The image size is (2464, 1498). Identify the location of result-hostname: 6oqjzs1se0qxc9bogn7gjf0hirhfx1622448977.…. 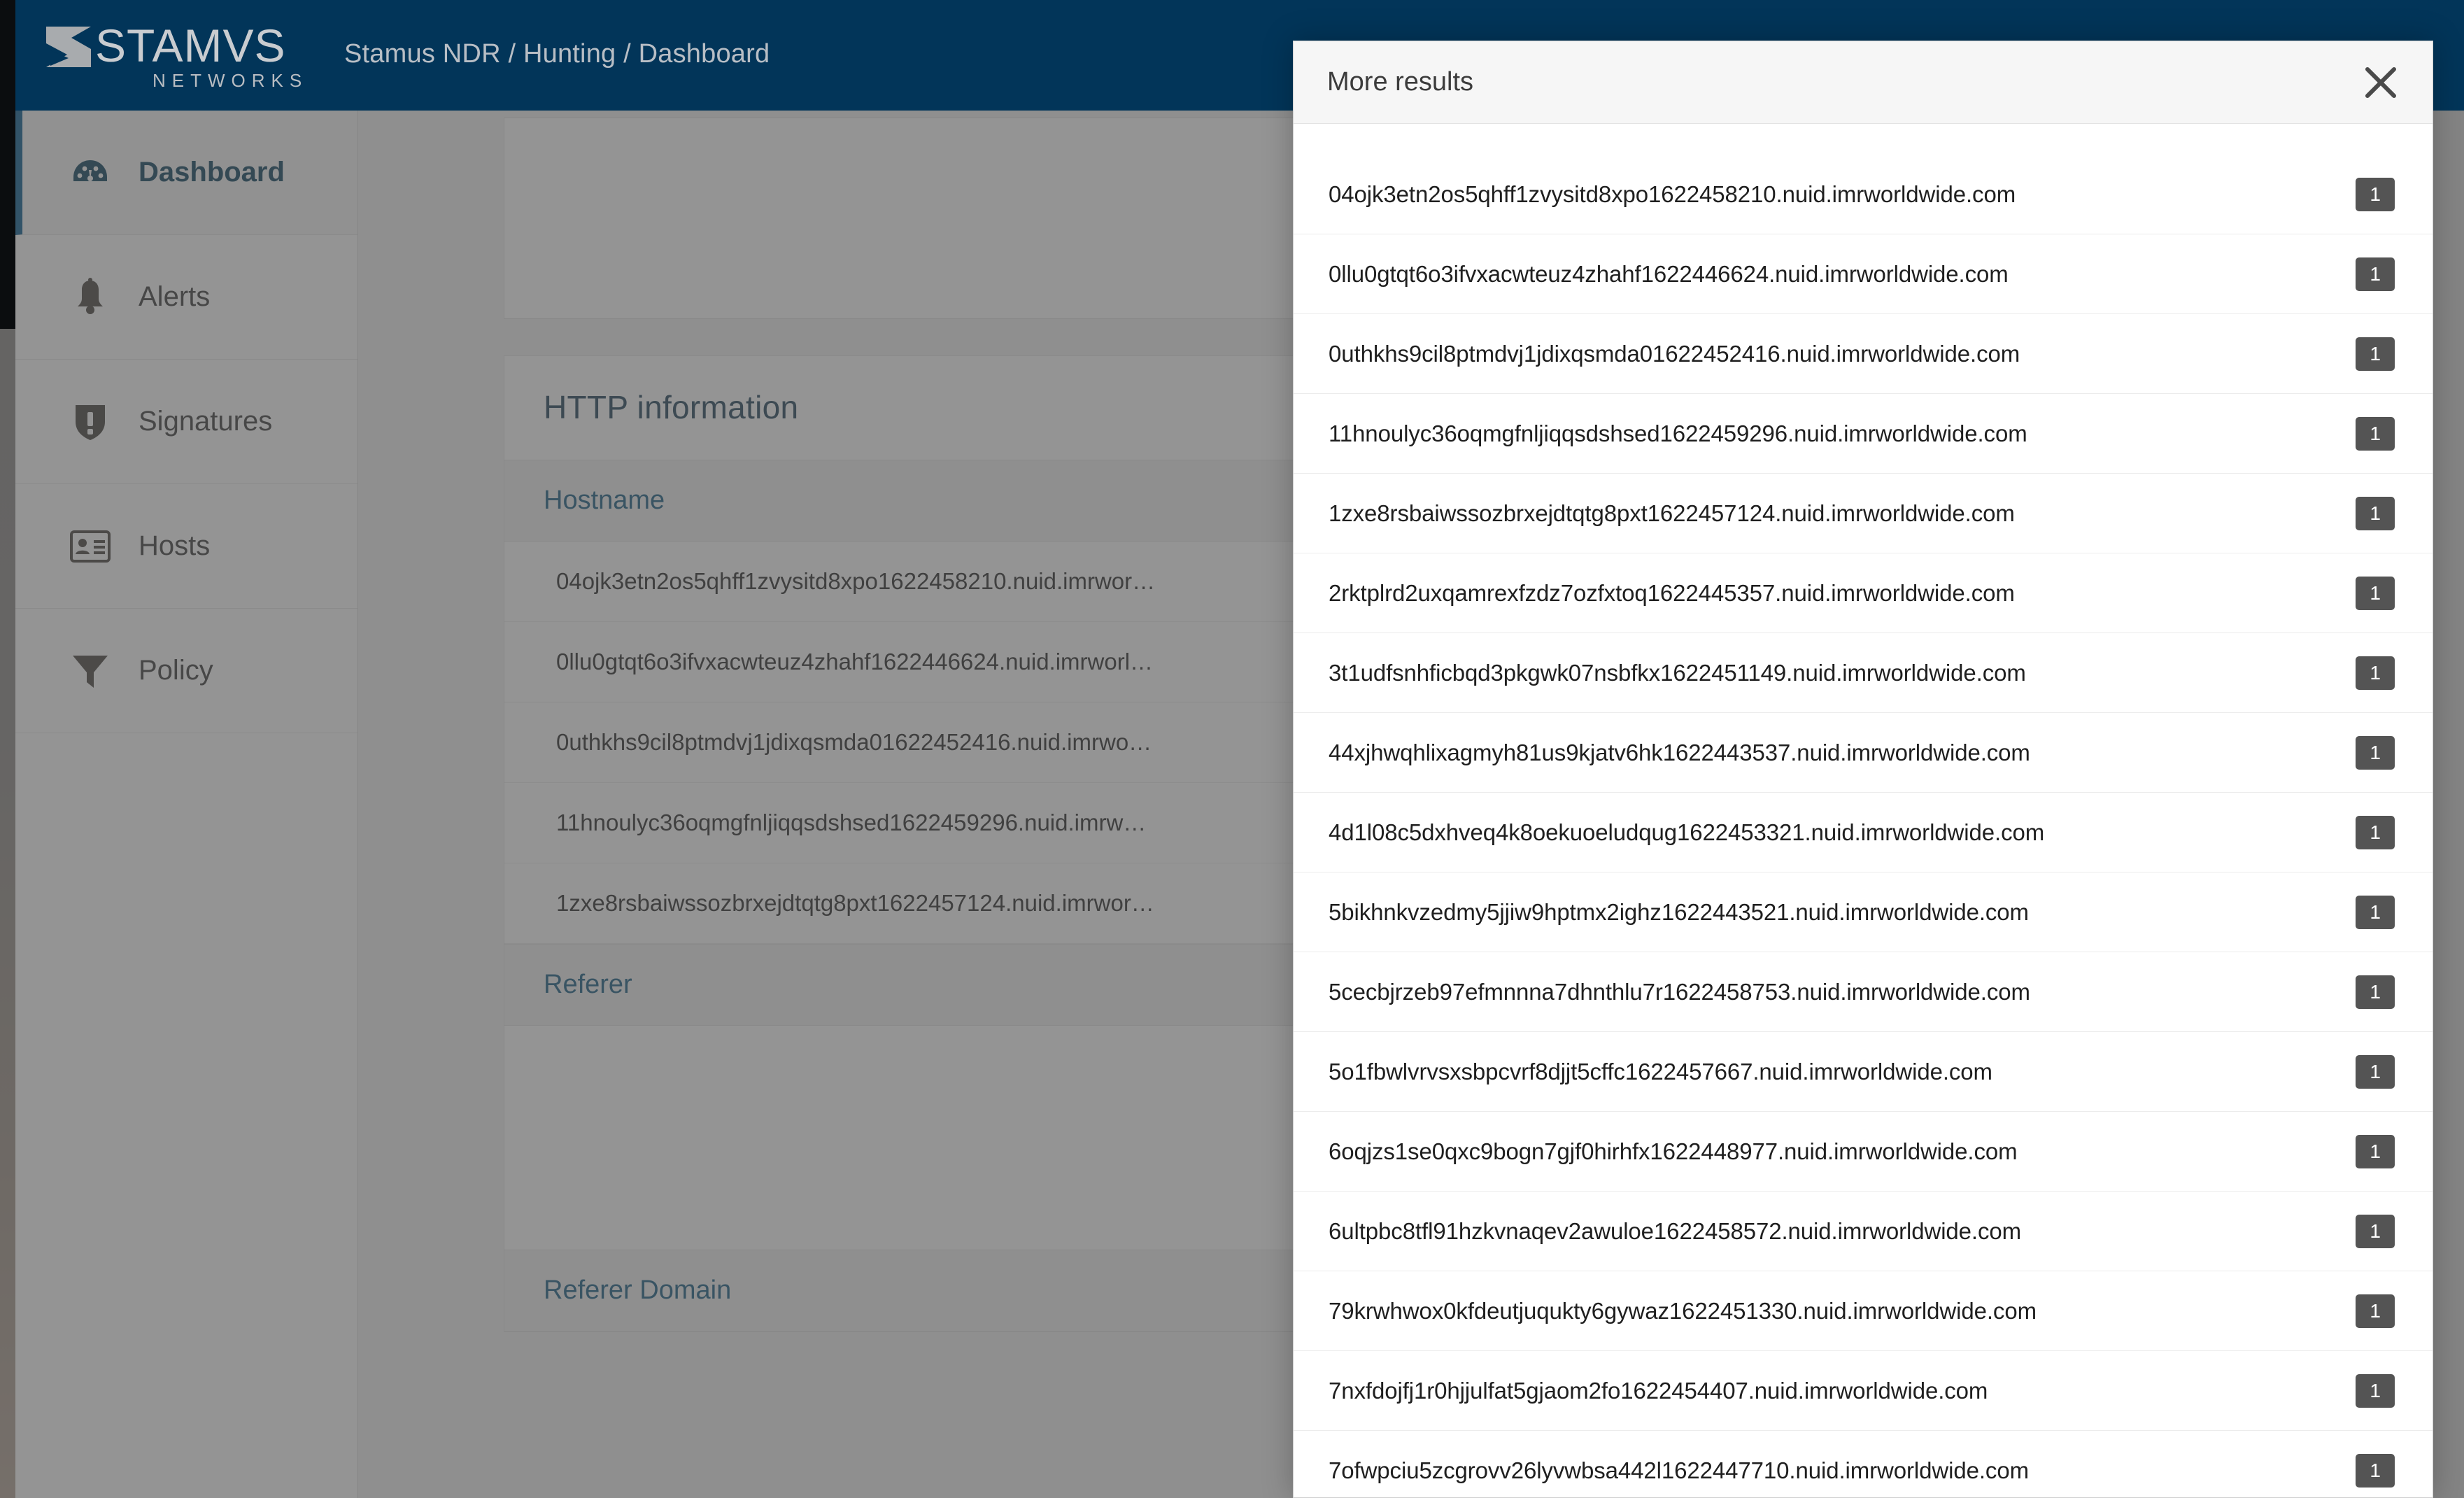
(1673, 1151).